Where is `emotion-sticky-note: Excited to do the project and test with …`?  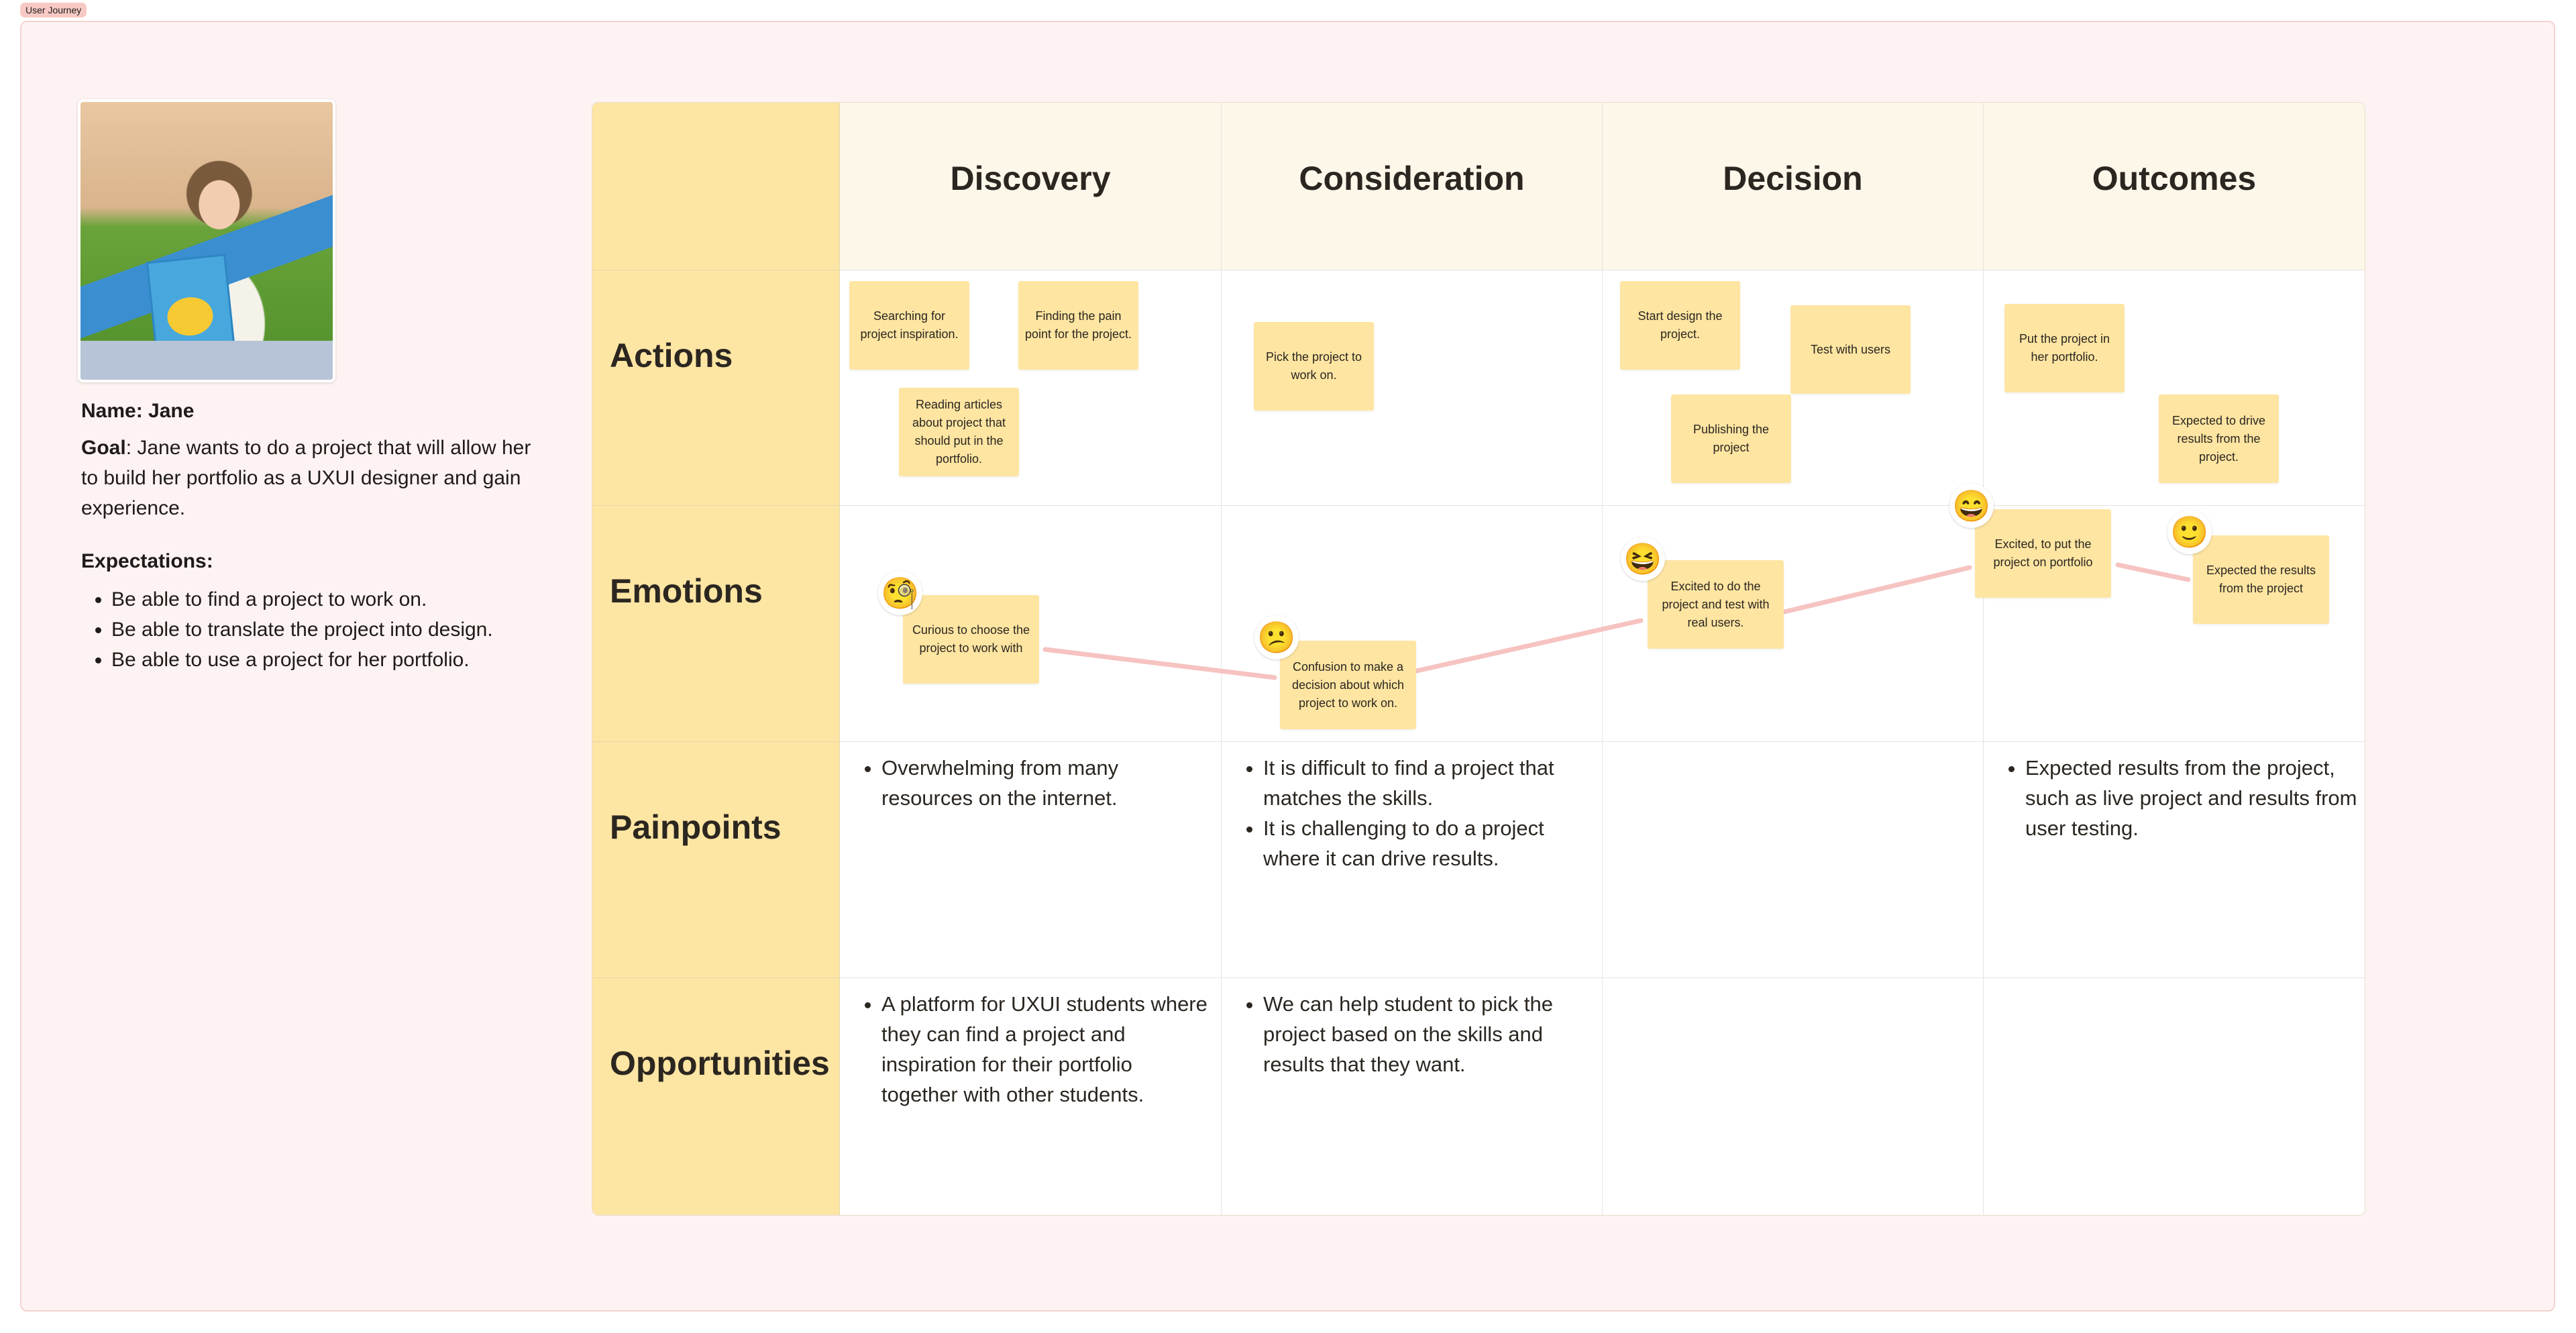
emotion-sticky-note: Excited to do the project and test with … is located at coordinates (1716, 604).